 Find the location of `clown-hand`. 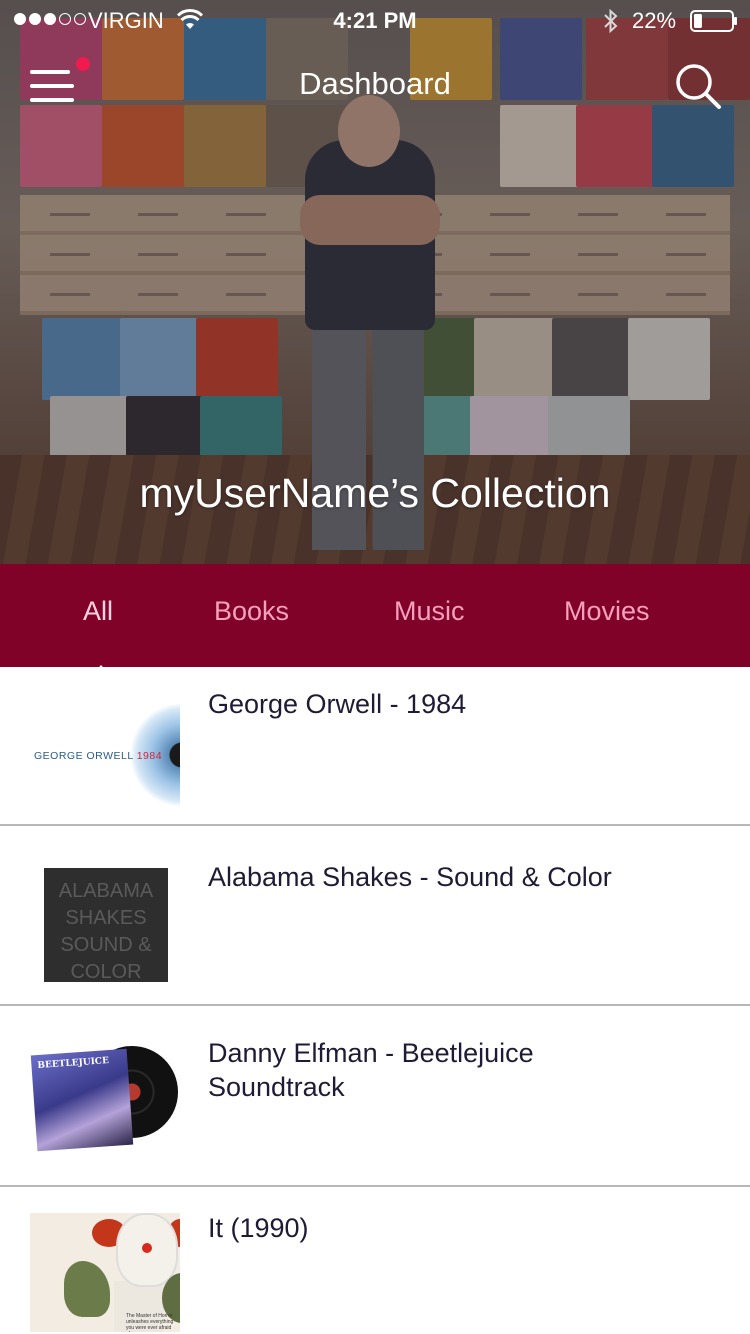

clown-hand is located at coordinates (87, 1289).